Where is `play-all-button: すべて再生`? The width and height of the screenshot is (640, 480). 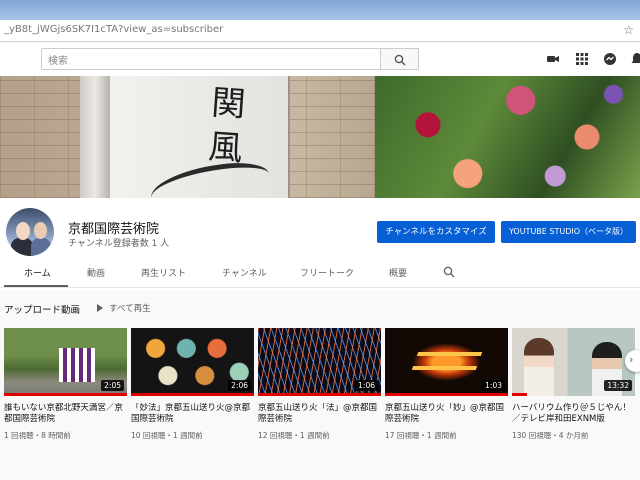 play-all-button: すべて再生 is located at coordinates (124, 308).